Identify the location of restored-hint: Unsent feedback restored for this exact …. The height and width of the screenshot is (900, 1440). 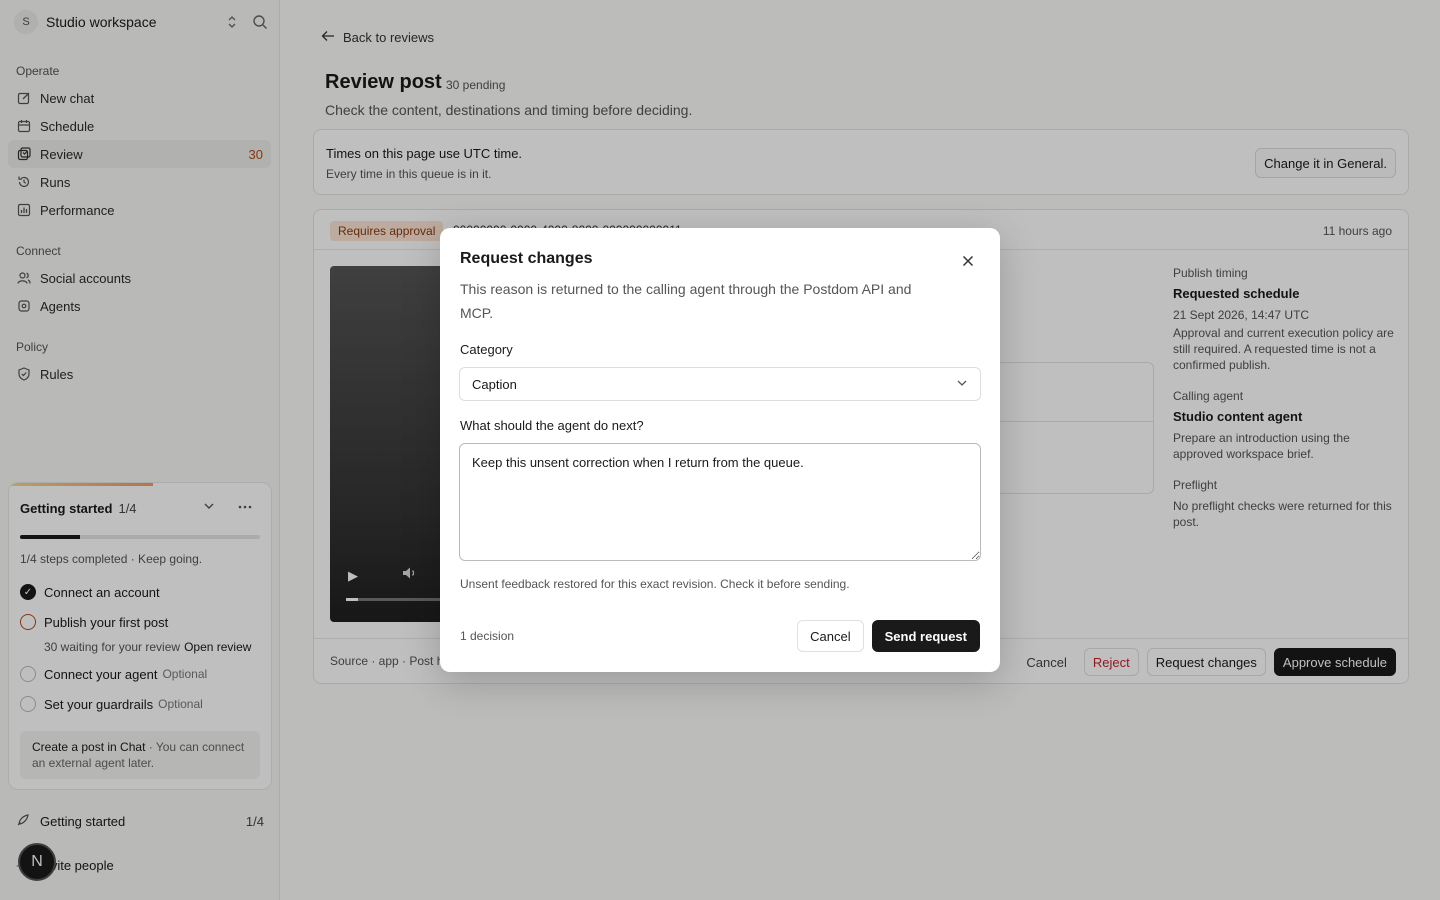
(655, 584).